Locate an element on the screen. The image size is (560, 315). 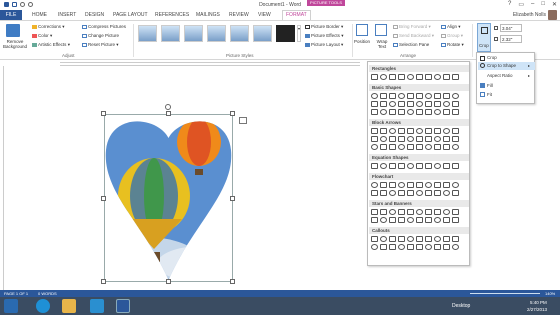
resize-handle-top-right is located at coordinates (232, 113).